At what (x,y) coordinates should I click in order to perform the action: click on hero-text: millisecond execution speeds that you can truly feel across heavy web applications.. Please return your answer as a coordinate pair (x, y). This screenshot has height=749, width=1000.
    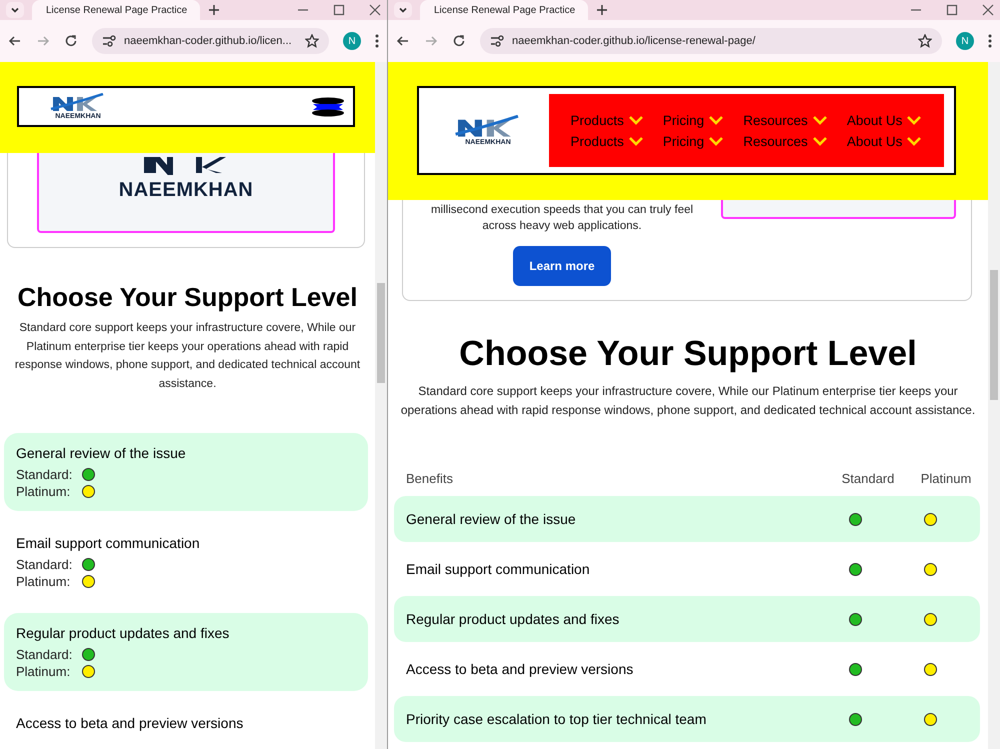
    Looking at the image, I should click on (562, 218).